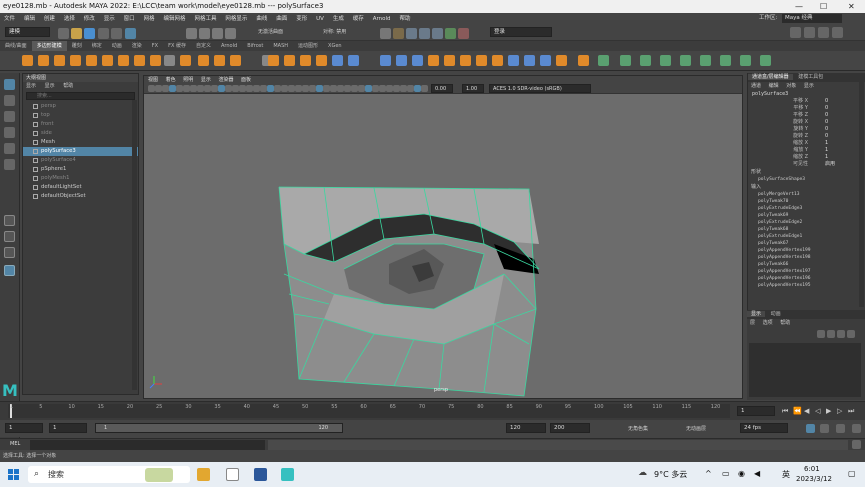  Describe the element at coordinates (255, 46) in the screenshot. I see `shelf-tab: Bifrost` at that location.